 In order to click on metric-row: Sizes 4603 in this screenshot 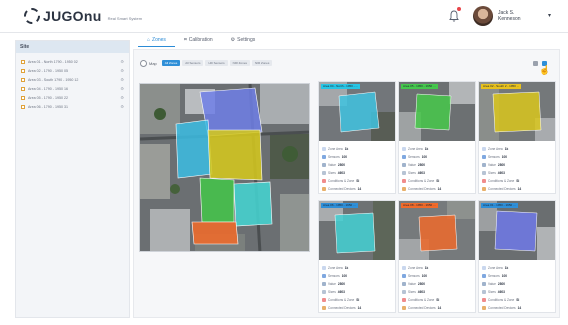, I will do `click(518, 173)`.